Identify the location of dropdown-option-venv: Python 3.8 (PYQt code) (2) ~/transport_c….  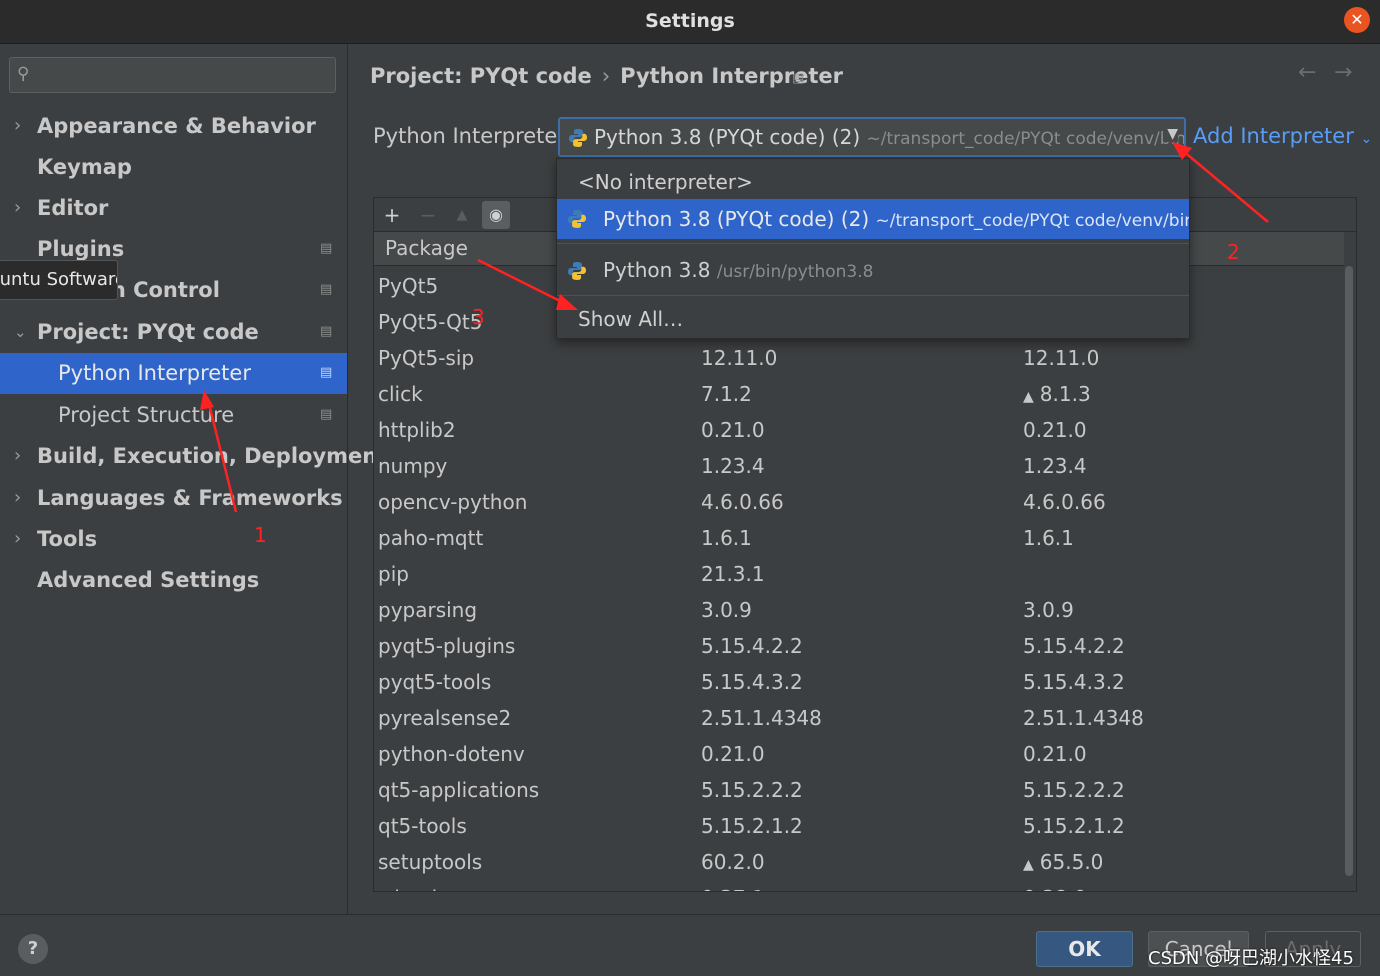
(873, 219).